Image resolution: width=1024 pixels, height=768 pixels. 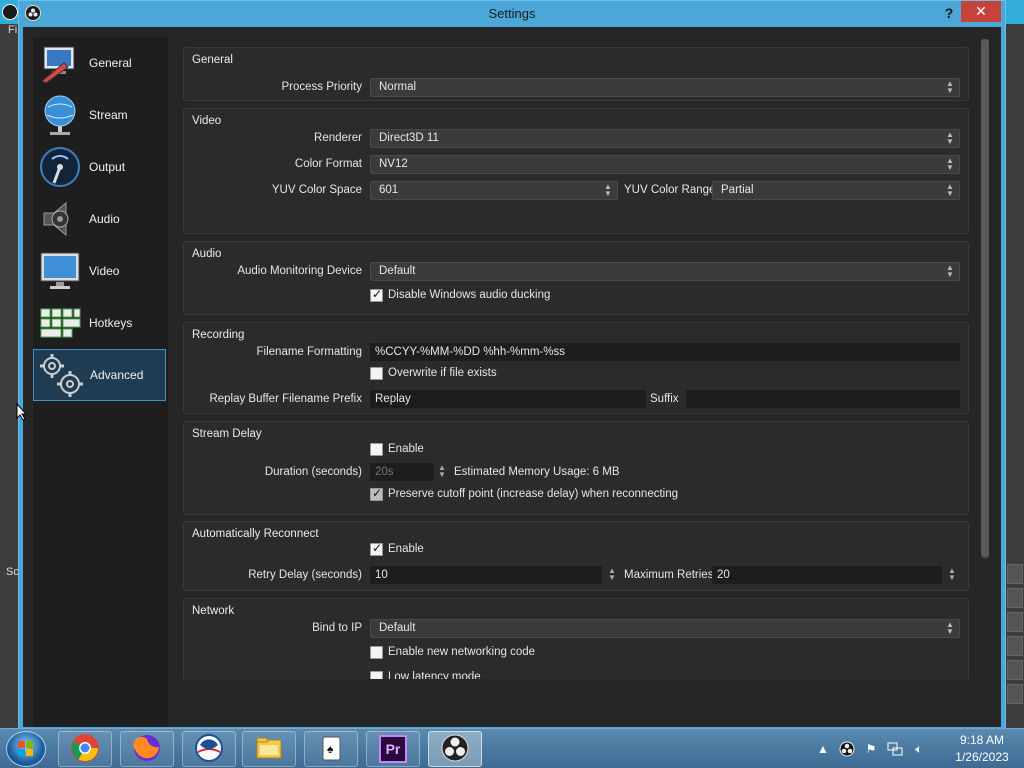 I want to click on auto-reconnect-enable-checkbox, so click(x=376, y=548).